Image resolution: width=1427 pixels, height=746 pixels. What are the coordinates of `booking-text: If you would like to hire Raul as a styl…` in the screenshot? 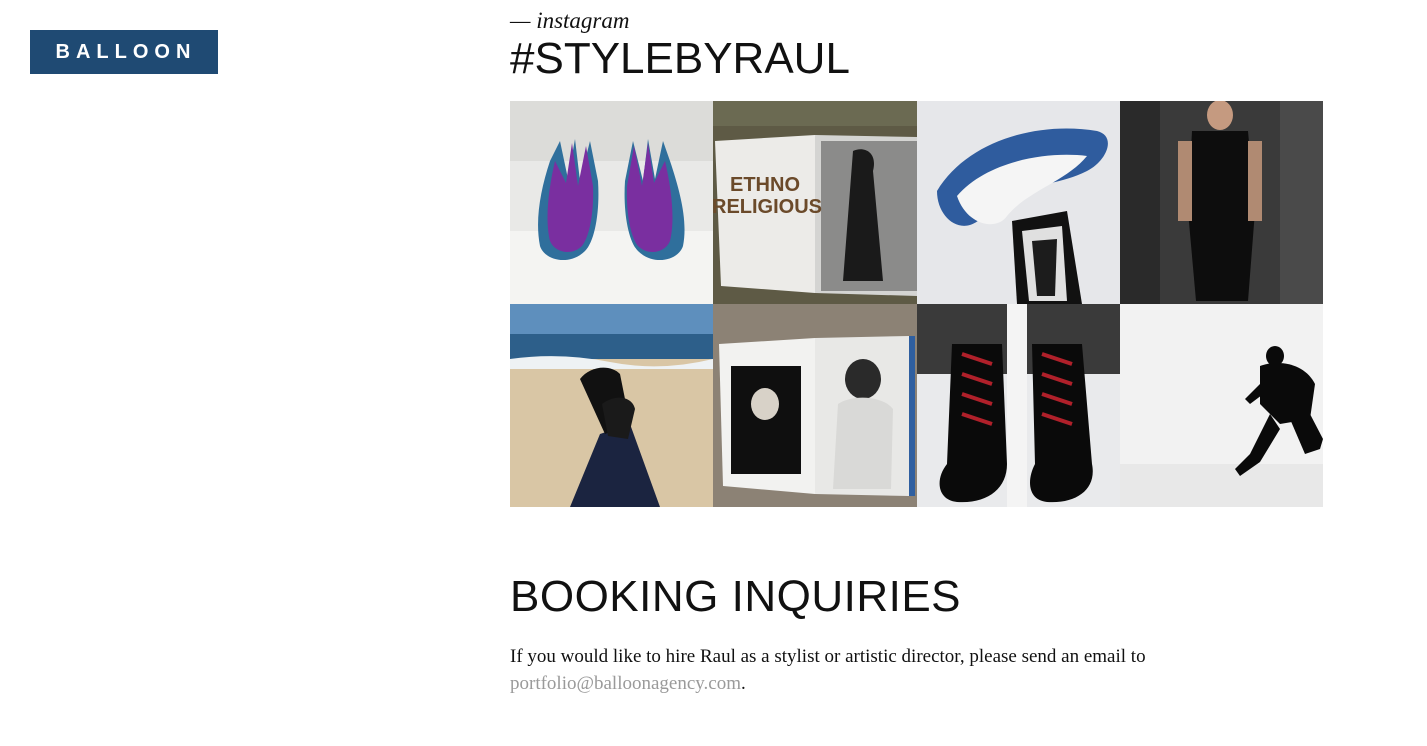 It's located at (828, 656).